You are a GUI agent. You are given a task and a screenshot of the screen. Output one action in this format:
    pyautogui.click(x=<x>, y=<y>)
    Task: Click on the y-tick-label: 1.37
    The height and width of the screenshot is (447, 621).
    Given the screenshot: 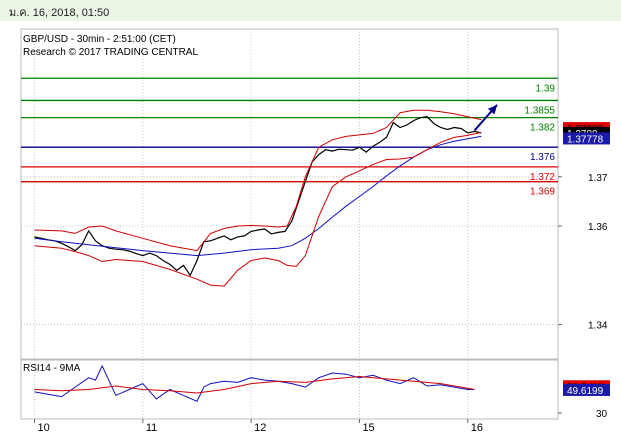 What is the action you would take?
    pyautogui.click(x=598, y=178)
    